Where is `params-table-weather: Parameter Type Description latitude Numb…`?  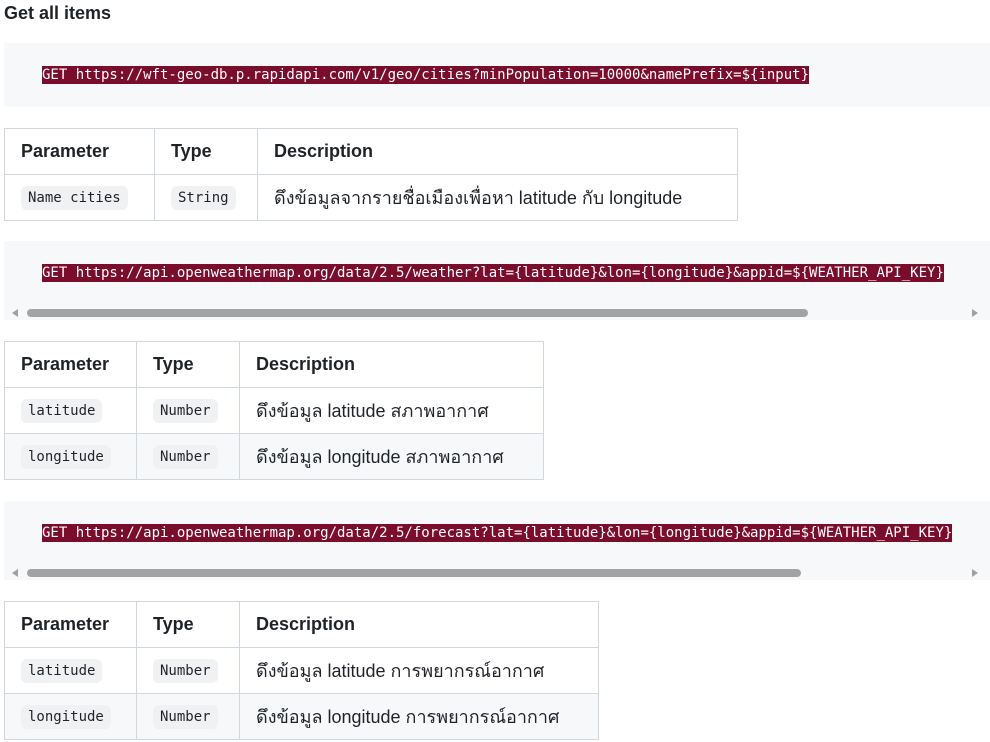 params-table-weather: Parameter Type Description latitude Numb… is located at coordinates (274, 410).